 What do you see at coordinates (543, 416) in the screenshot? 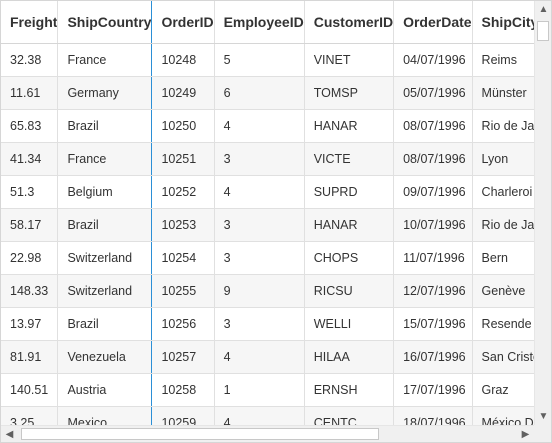
I see `chevron-down-icon: ▼` at bounding box center [543, 416].